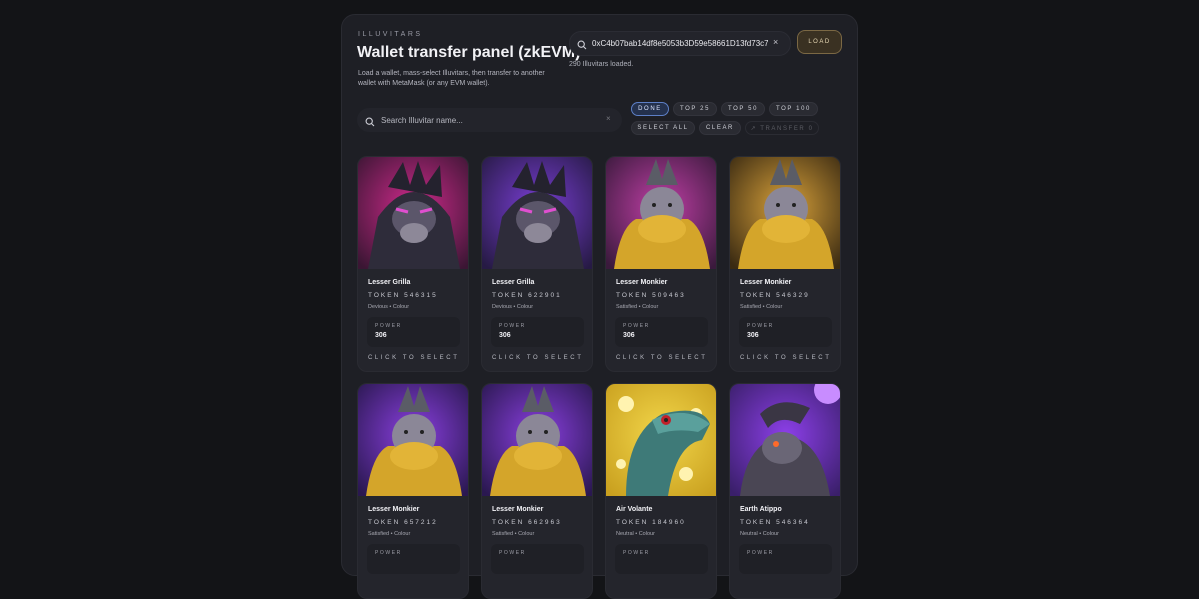 Image resolution: width=1199 pixels, height=599 pixels. I want to click on search-input, so click(491, 120).